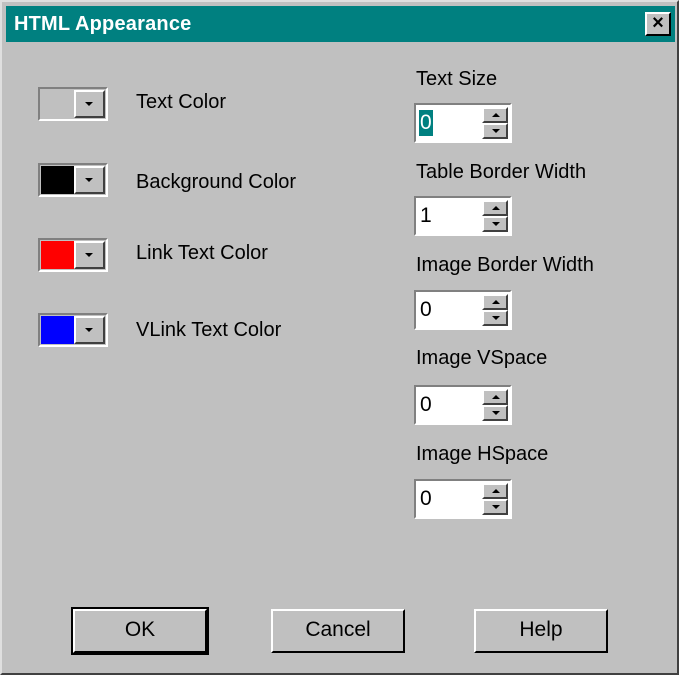 The height and width of the screenshot is (675, 679). I want to click on image-vspace-increment-button, so click(495, 397).